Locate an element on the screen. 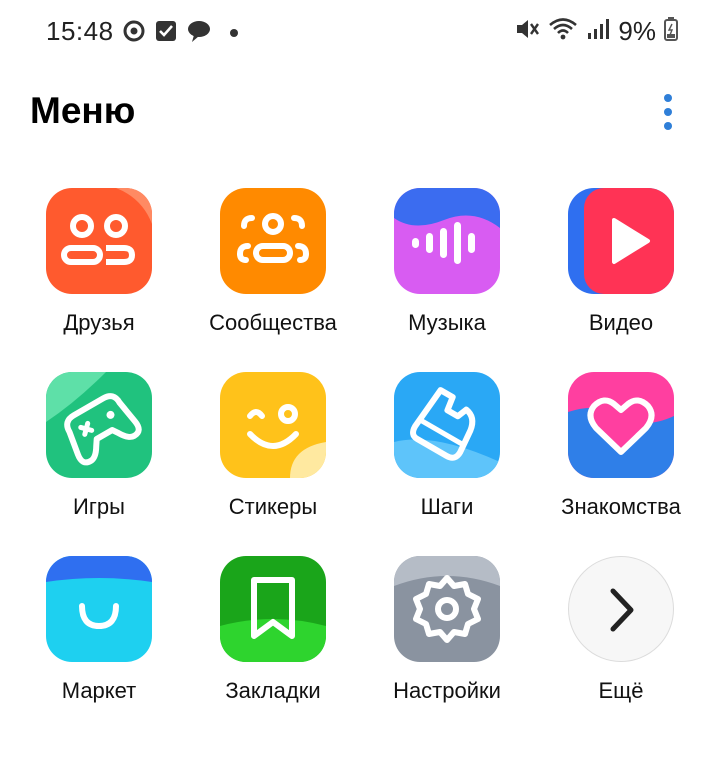 The image size is (720, 783). menu-item-label: Закладки is located at coordinates (273, 690).